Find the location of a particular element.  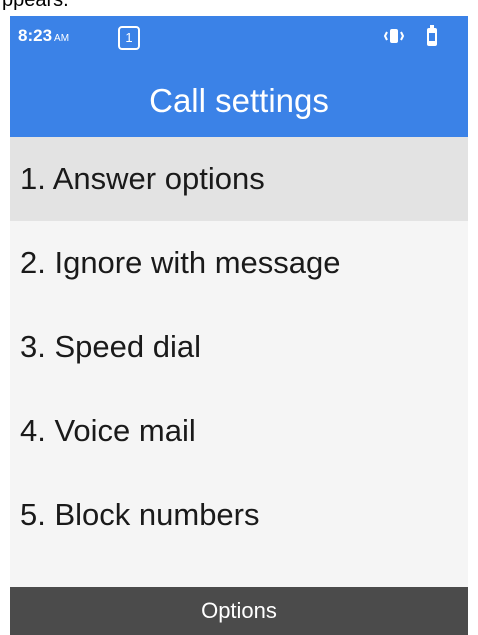

menu-item-ignore-with-message: 2. Ignore with message is located at coordinates (239, 263).